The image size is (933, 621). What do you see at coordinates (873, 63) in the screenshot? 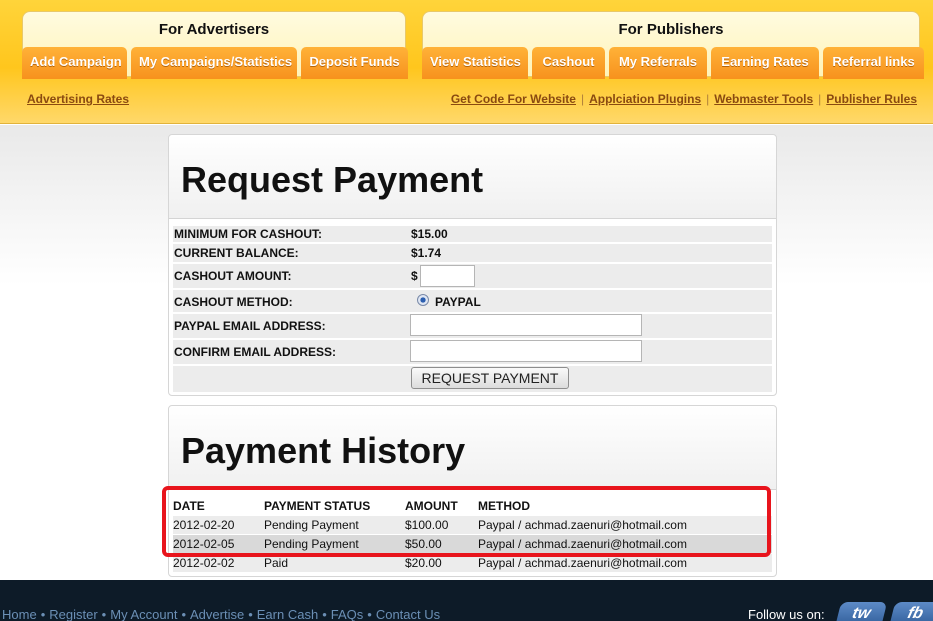
I see `tab-referral-links: Referral links` at bounding box center [873, 63].